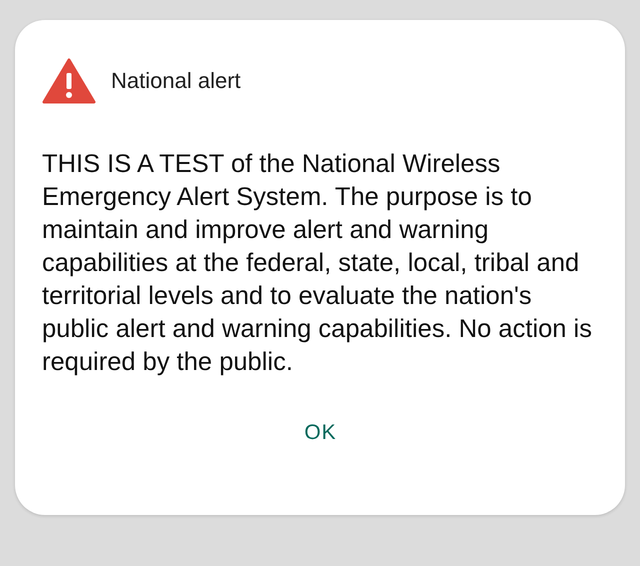  I want to click on dialog-title: National alert, so click(176, 81).